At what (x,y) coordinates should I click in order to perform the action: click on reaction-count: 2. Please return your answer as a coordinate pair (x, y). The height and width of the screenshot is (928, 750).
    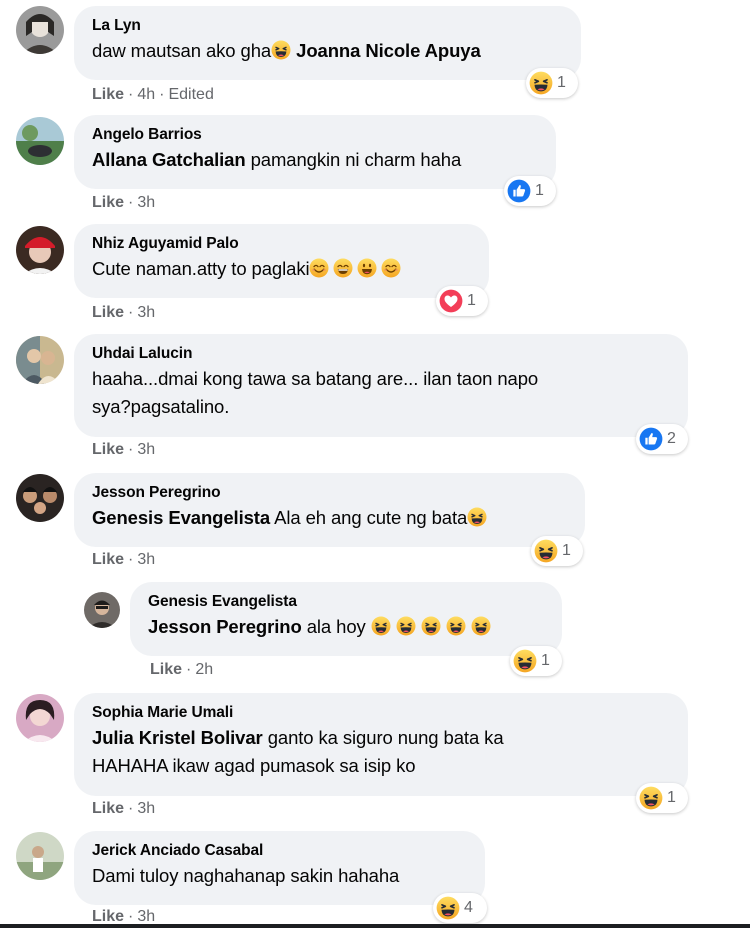
    Looking at the image, I should click on (671, 438).